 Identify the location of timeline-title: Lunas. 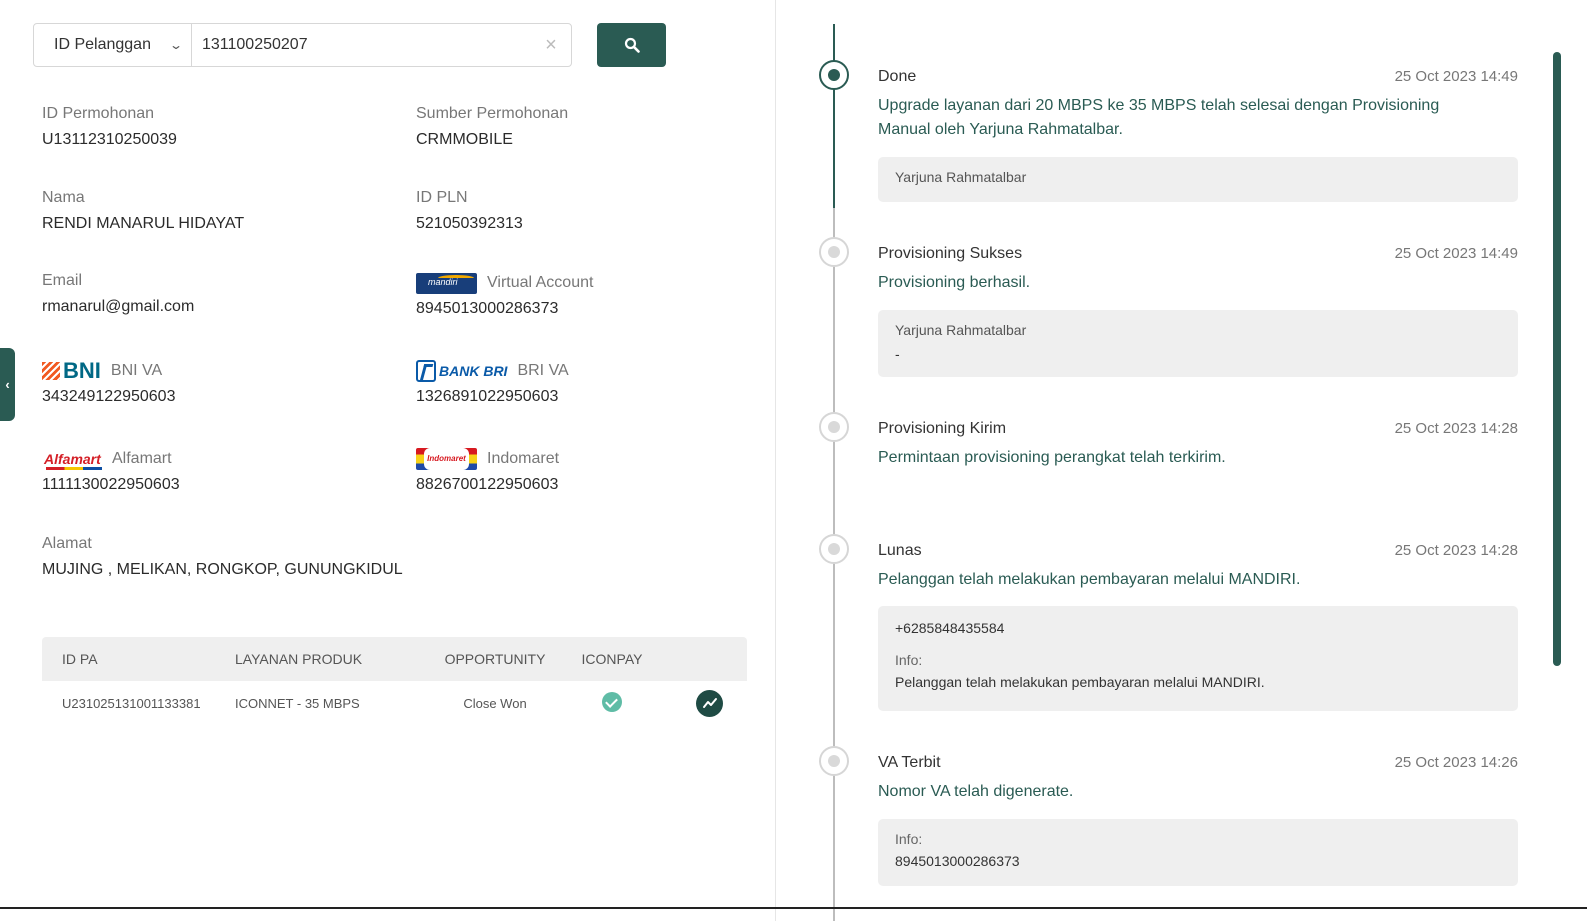
(900, 550).